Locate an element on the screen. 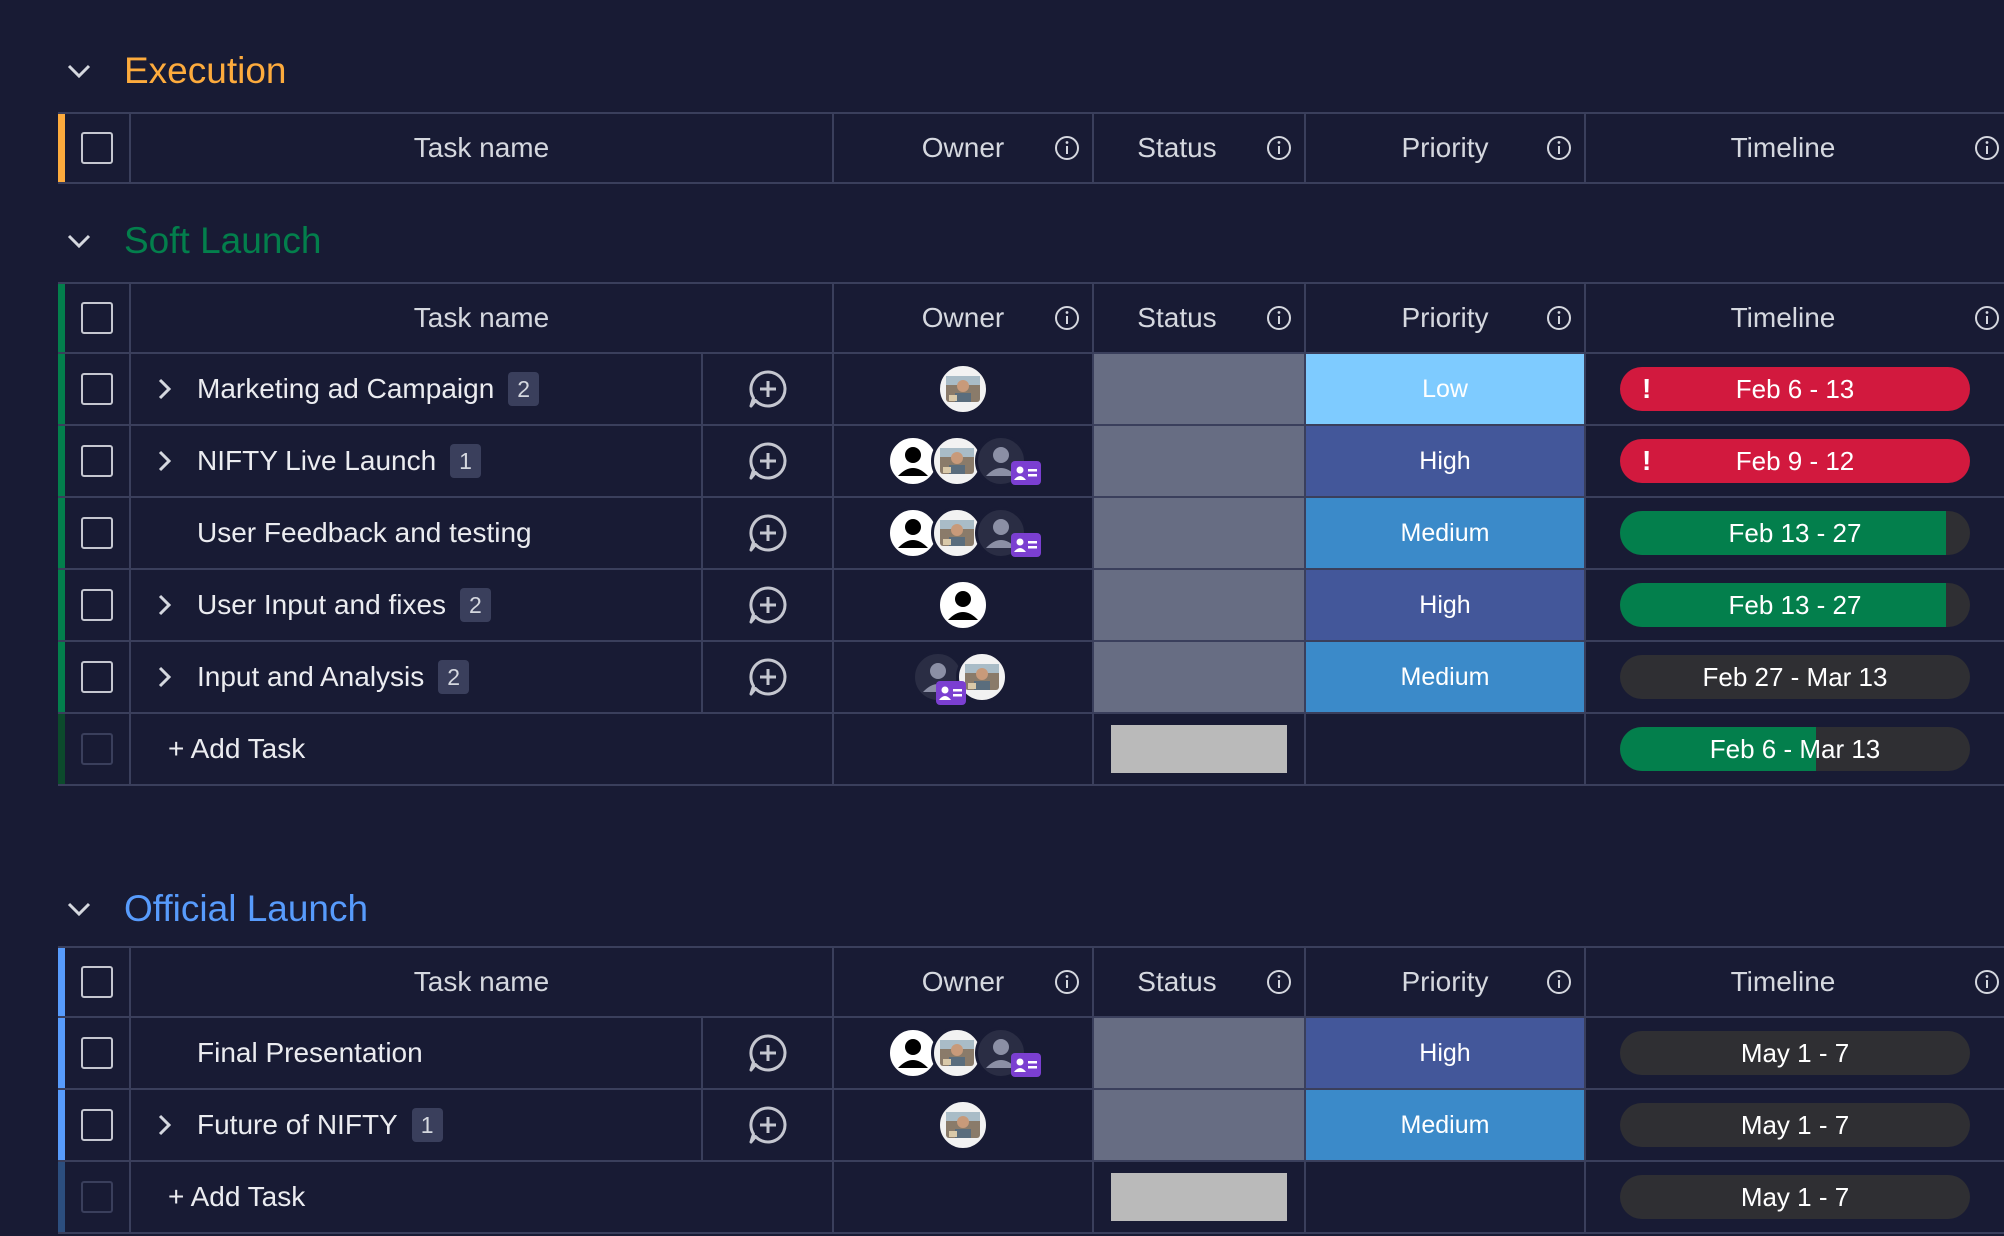 Image resolution: width=2004 pixels, height=1236 pixels. priority-cell: Low is located at coordinates (1446, 389).